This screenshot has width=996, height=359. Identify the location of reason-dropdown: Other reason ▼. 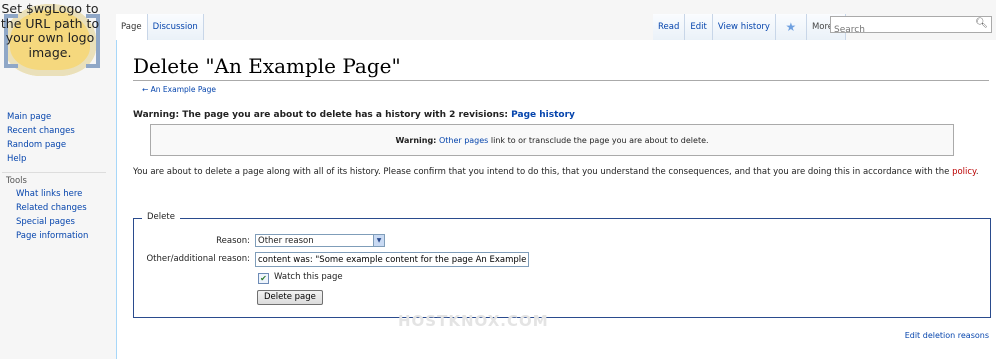
(320, 240).